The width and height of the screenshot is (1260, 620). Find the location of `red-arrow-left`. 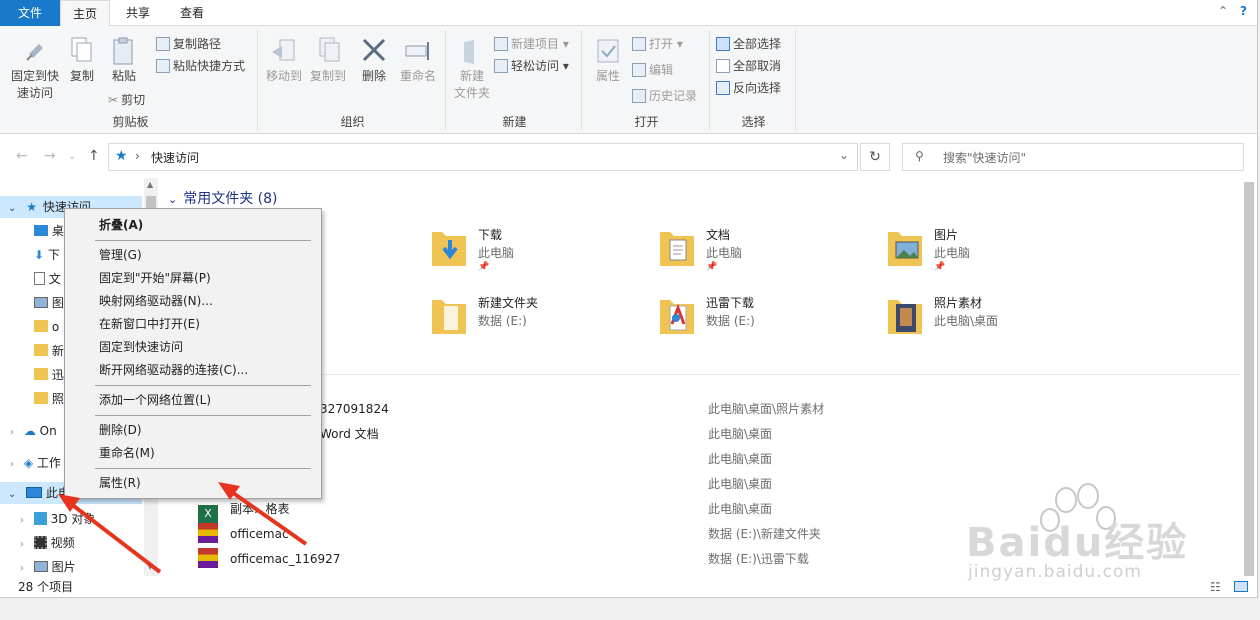

red-arrow-left is located at coordinates (113, 536).